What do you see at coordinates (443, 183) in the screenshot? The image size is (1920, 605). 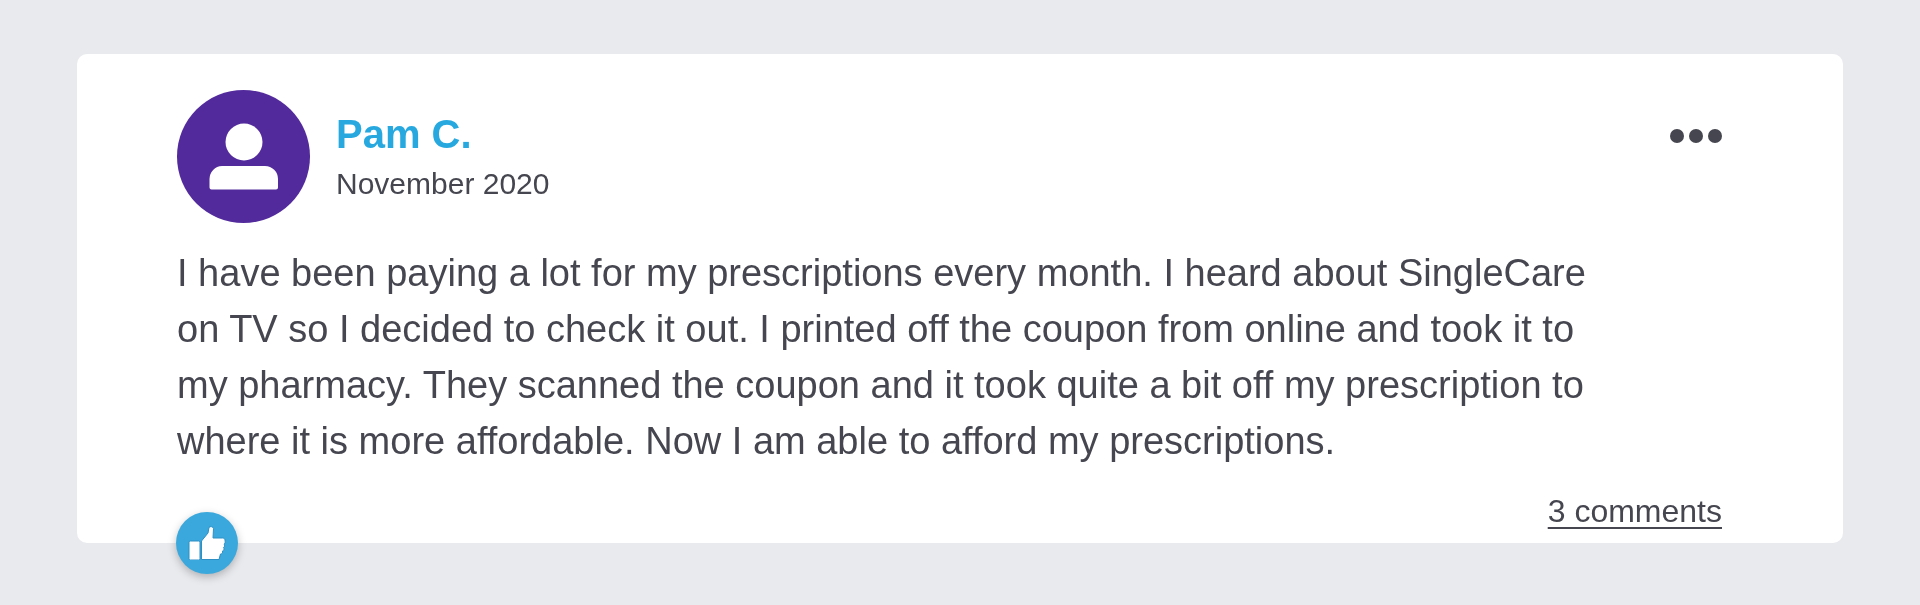 I see `review-date: November 2020` at bounding box center [443, 183].